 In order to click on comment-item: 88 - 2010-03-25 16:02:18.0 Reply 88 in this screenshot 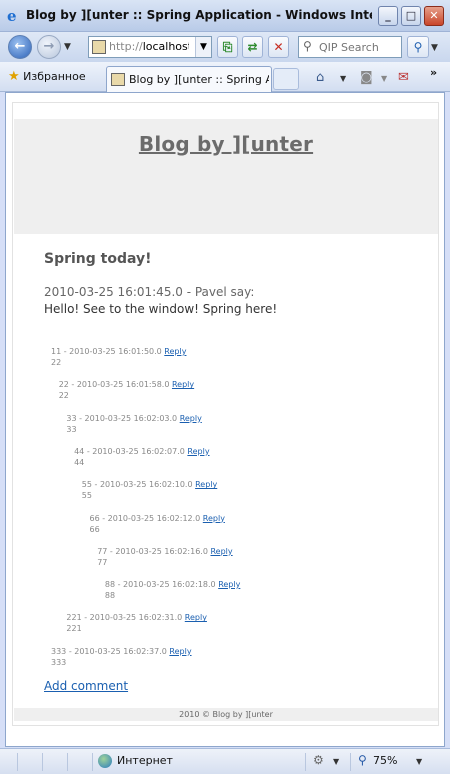, I will do `click(172, 590)`.